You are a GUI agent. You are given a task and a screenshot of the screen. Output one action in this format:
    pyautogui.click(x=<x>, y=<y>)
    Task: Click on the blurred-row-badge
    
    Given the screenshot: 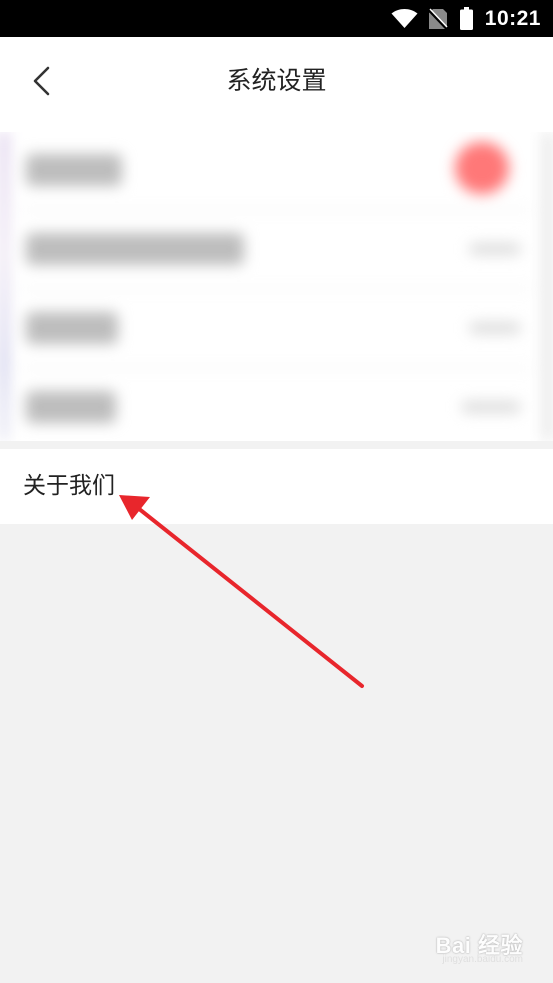 What is the action you would take?
    pyautogui.click(x=482, y=168)
    